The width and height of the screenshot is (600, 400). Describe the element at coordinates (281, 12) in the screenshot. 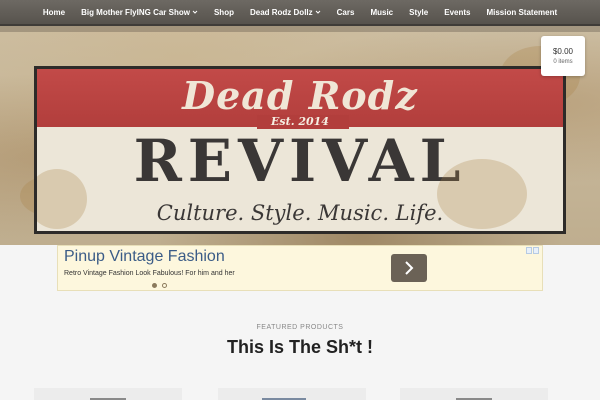

I see `nav-item-label: Dead Rodz Dollz` at that location.